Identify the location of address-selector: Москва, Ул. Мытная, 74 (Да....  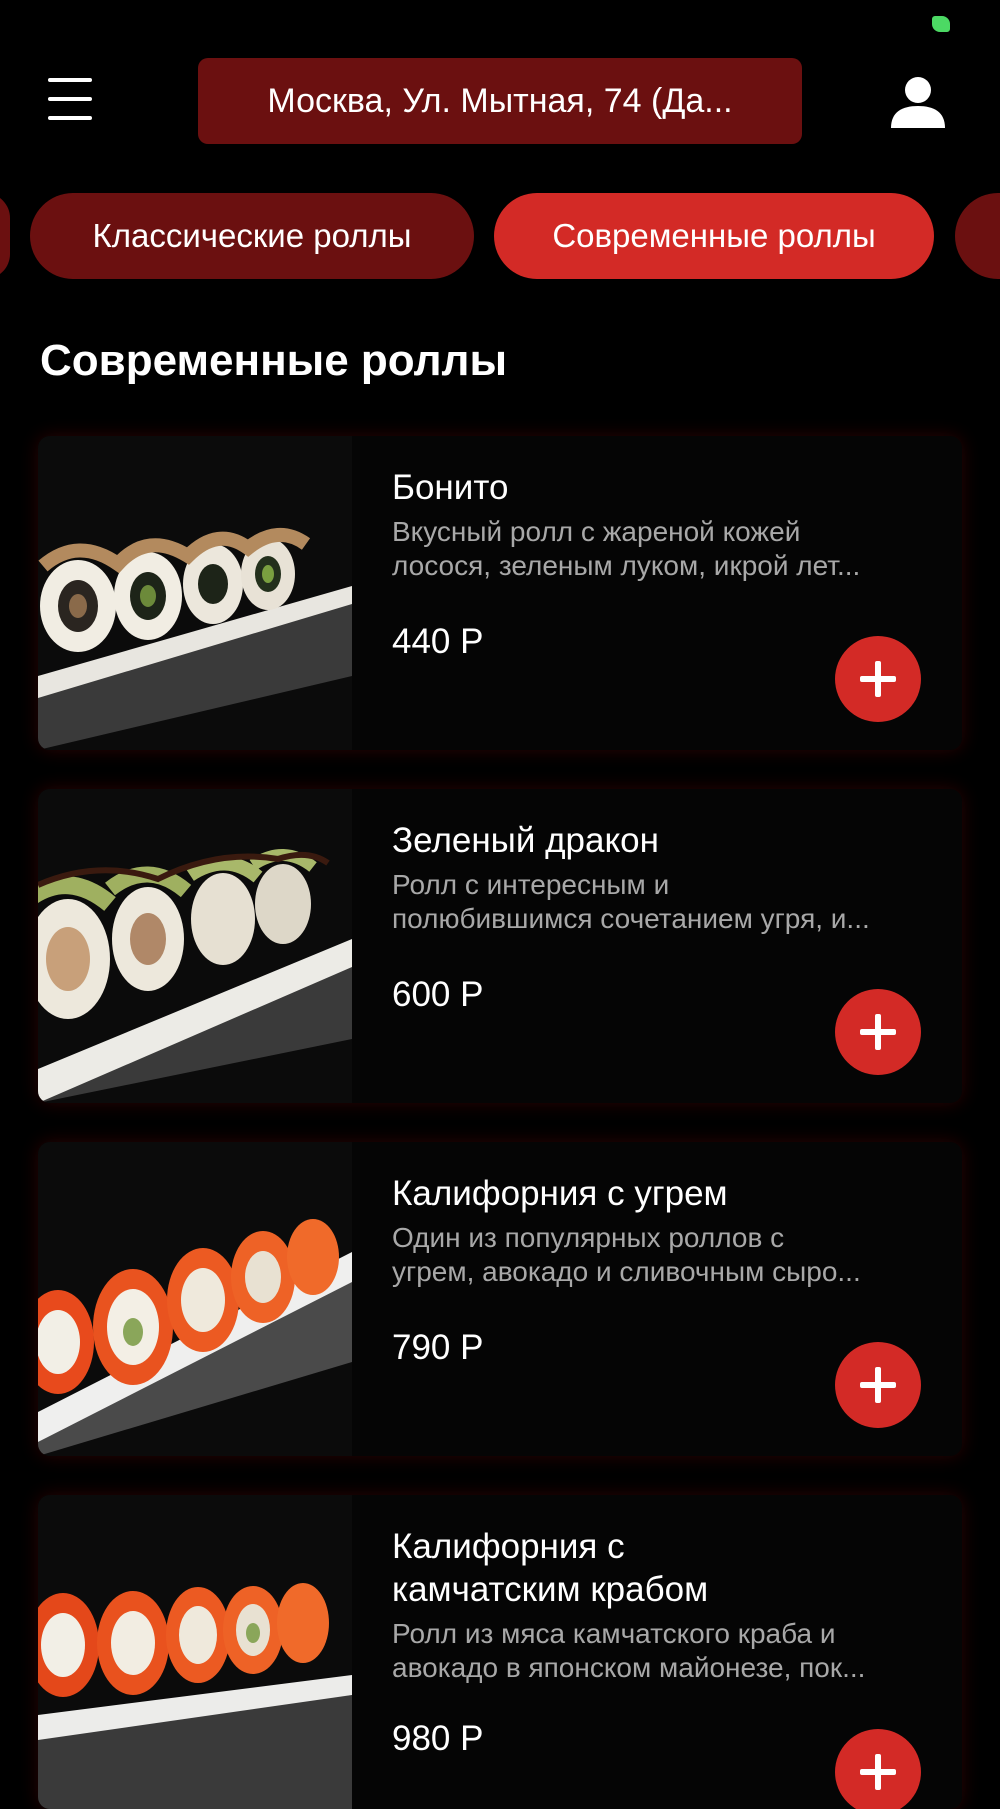
(500, 101).